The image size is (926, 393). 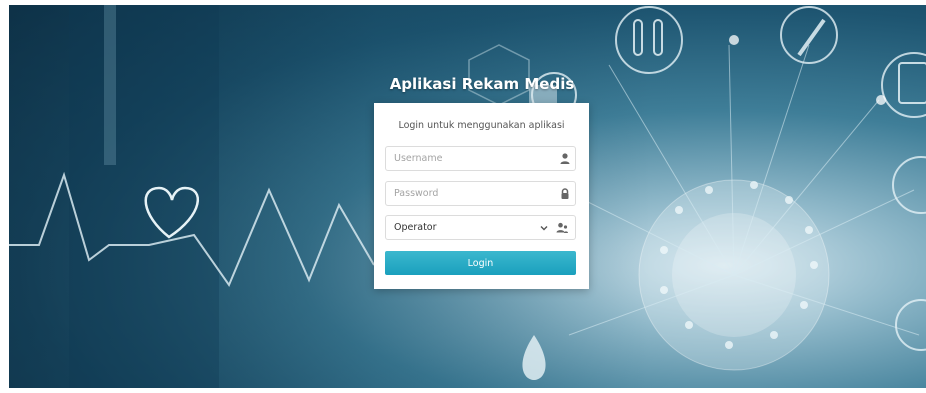 I want to click on app-title: Aplikasi Rekam Medis, so click(x=482, y=84).